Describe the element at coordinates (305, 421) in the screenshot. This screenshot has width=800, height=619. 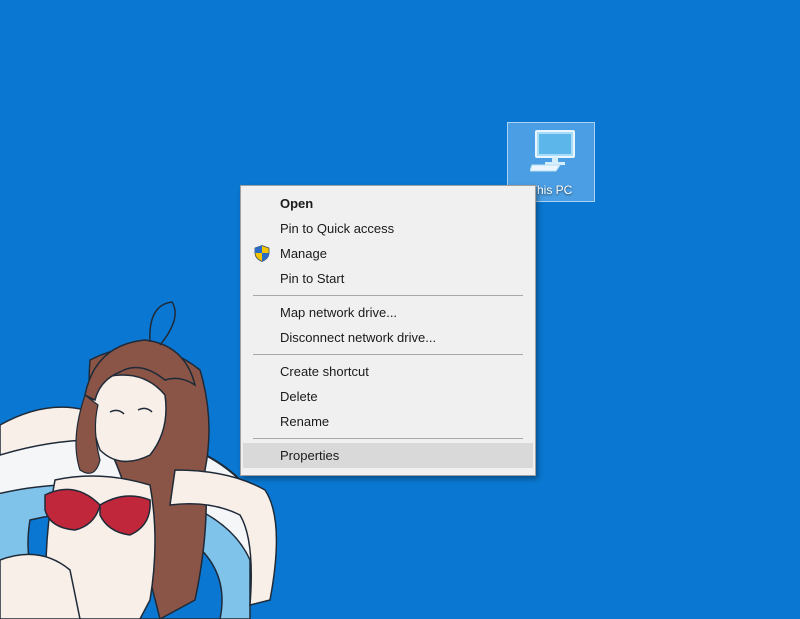
I see `menu-item-label: Rename` at that location.